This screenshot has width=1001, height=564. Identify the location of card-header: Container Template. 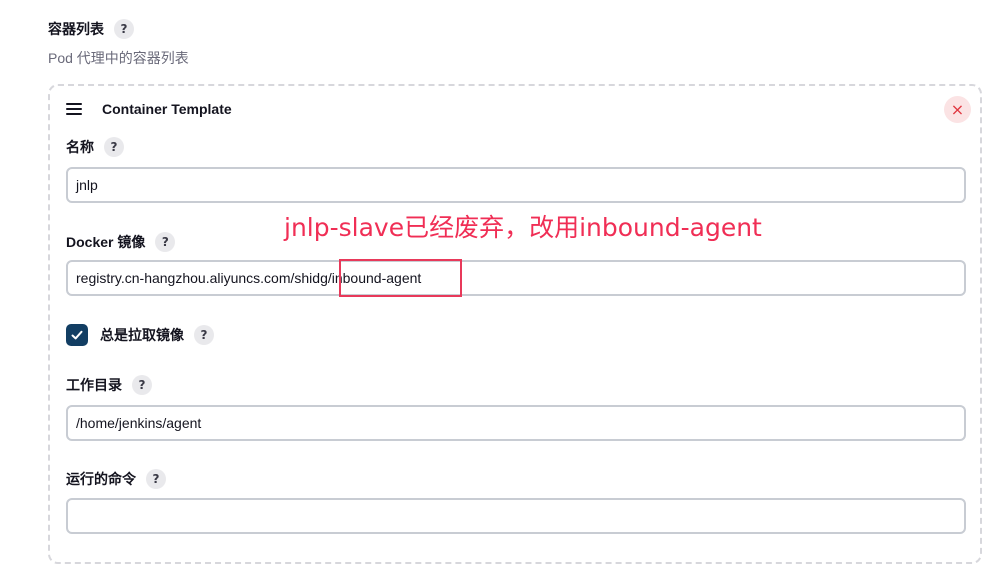
(149, 109).